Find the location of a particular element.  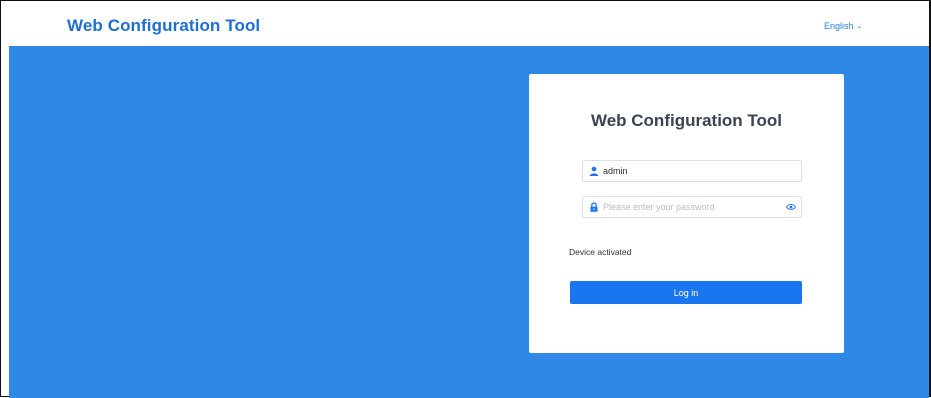

user-icon is located at coordinates (594, 171).